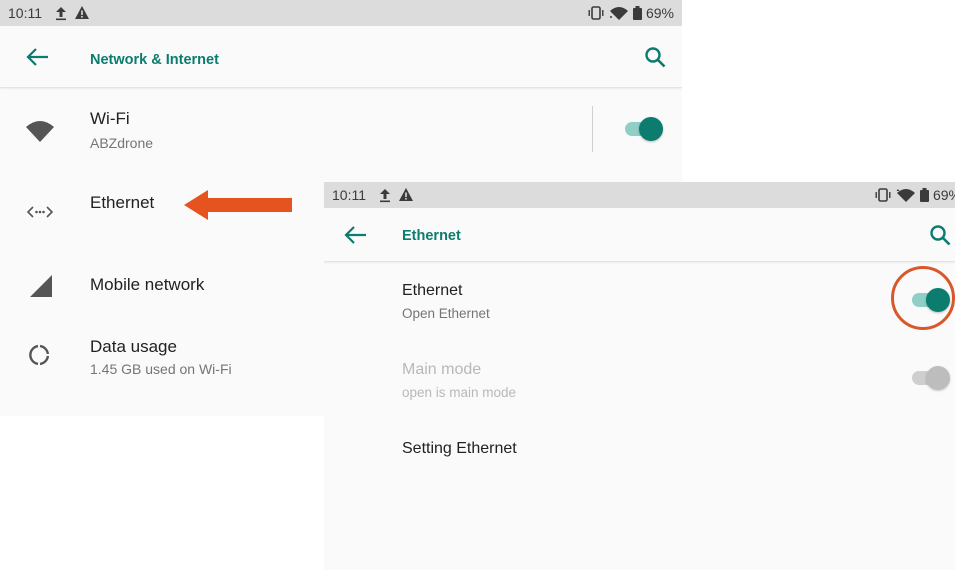  I want to click on wifi-toggle, so click(643, 129).